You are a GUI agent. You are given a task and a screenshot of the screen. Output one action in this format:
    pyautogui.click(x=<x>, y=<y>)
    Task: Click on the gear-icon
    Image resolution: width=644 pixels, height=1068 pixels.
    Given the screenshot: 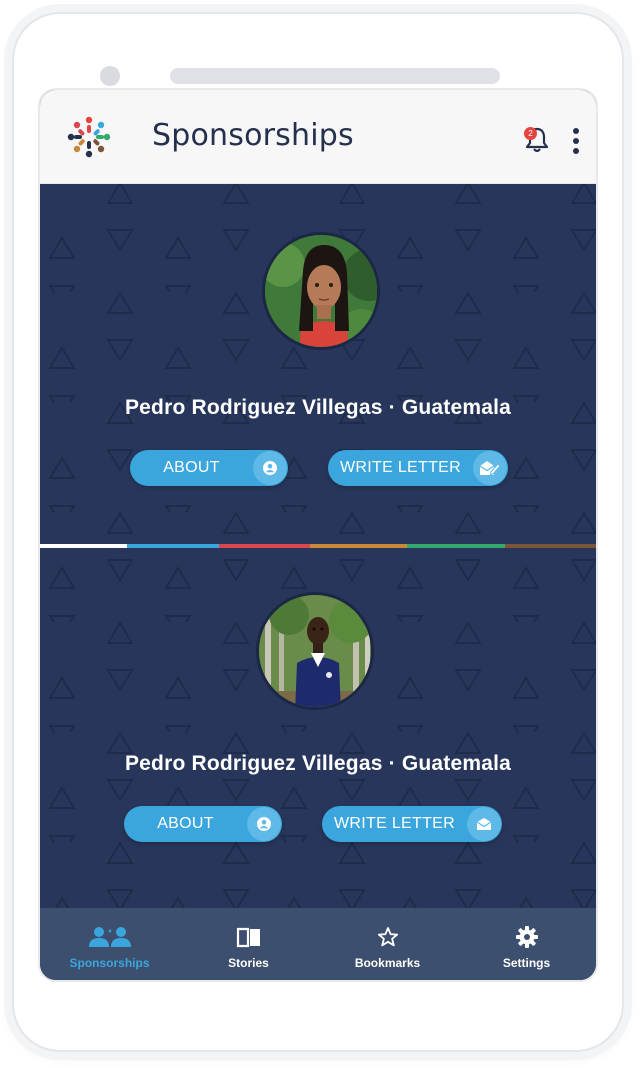 What is the action you would take?
    pyautogui.click(x=527, y=937)
    